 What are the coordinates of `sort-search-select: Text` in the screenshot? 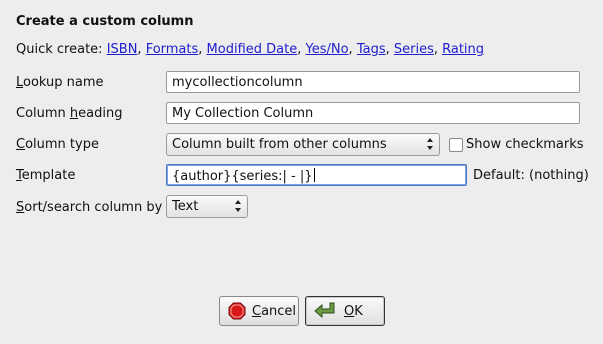 It's located at (207, 206).